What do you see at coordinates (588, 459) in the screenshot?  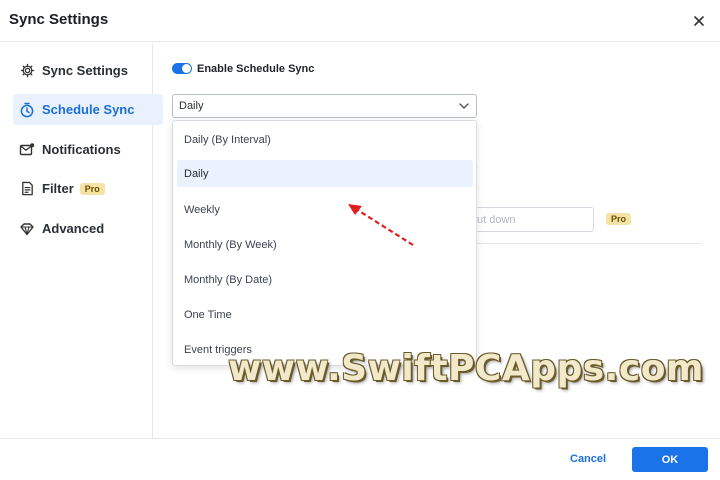 I see `cancel-button: Cancel` at bounding box center [588, 459].